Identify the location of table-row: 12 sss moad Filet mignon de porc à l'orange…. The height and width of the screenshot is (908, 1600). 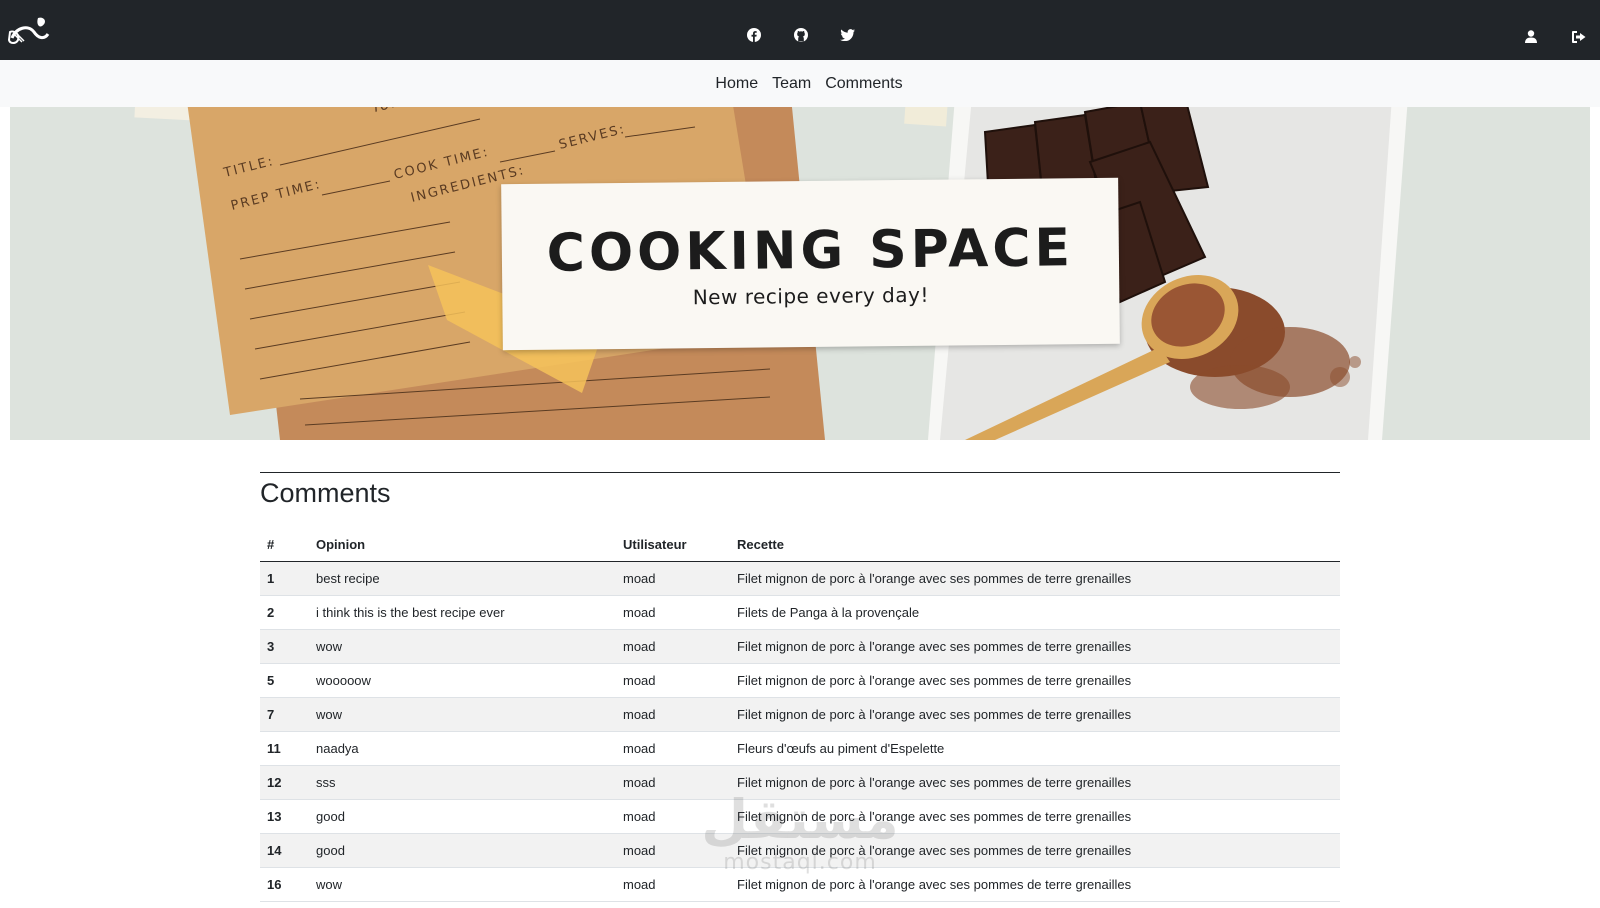
(800, 782).